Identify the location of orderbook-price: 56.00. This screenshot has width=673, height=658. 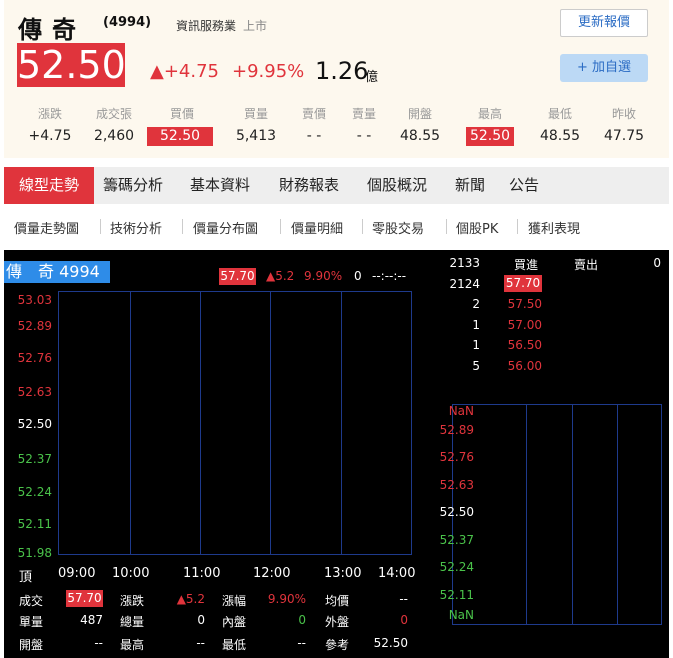
(524, 366).